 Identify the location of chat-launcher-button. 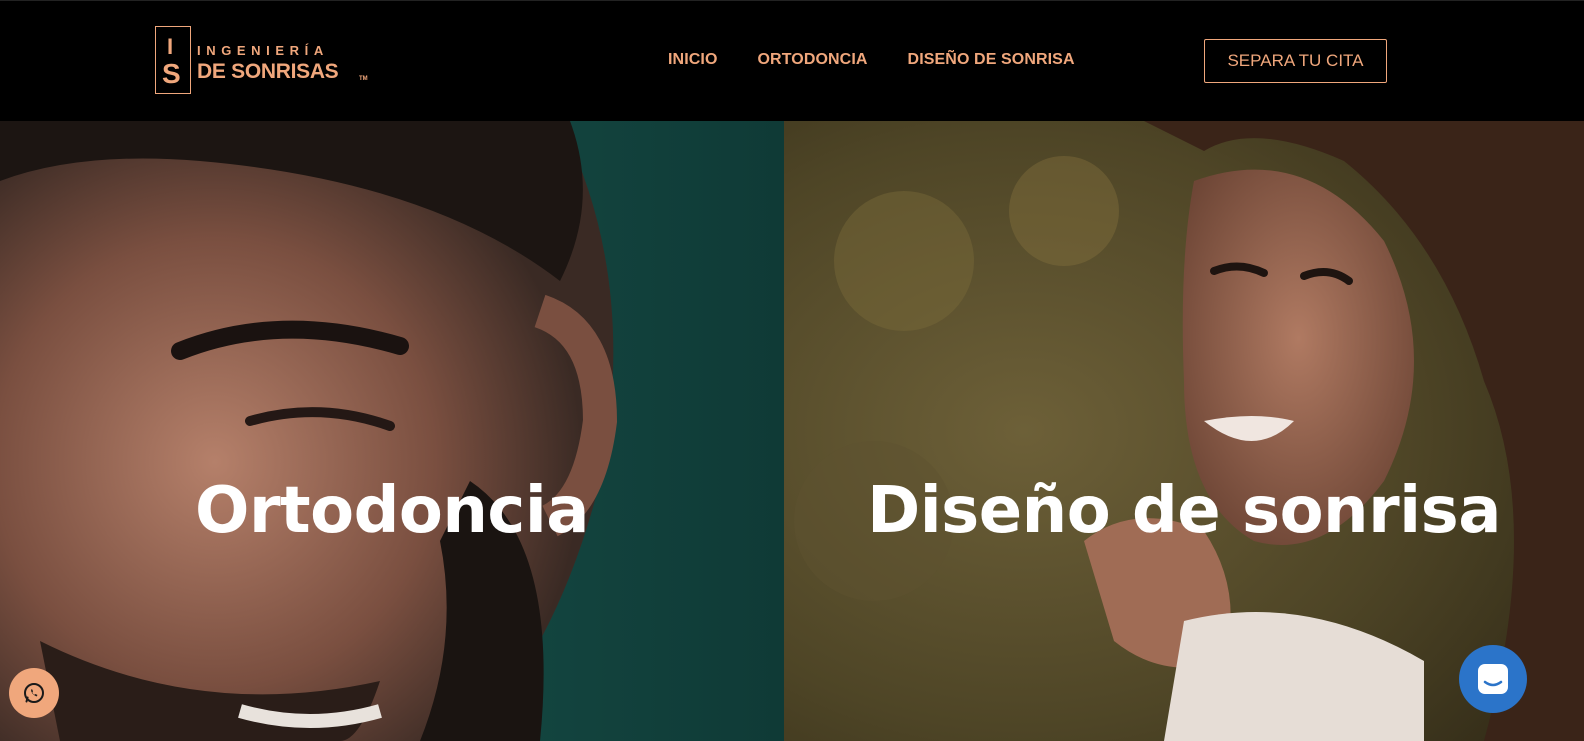
(1493, 679).